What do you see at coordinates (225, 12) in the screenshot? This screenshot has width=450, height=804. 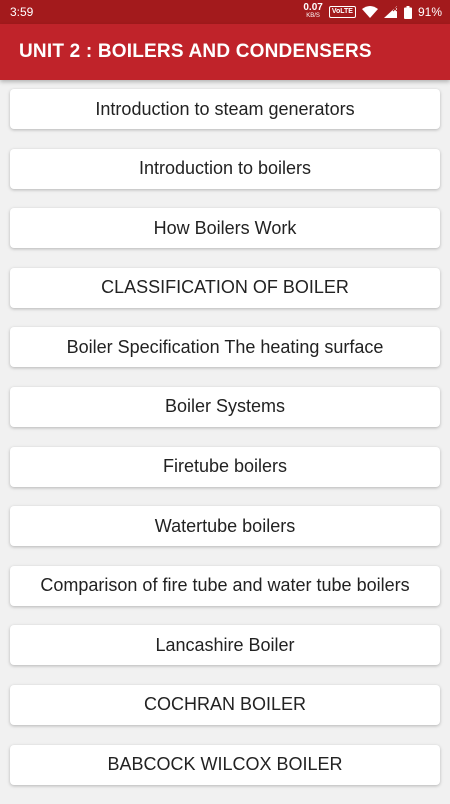 I see `status-bar: 3:59 0.07 KB/S VoLTE 91%` at bounding box center [225, 12].